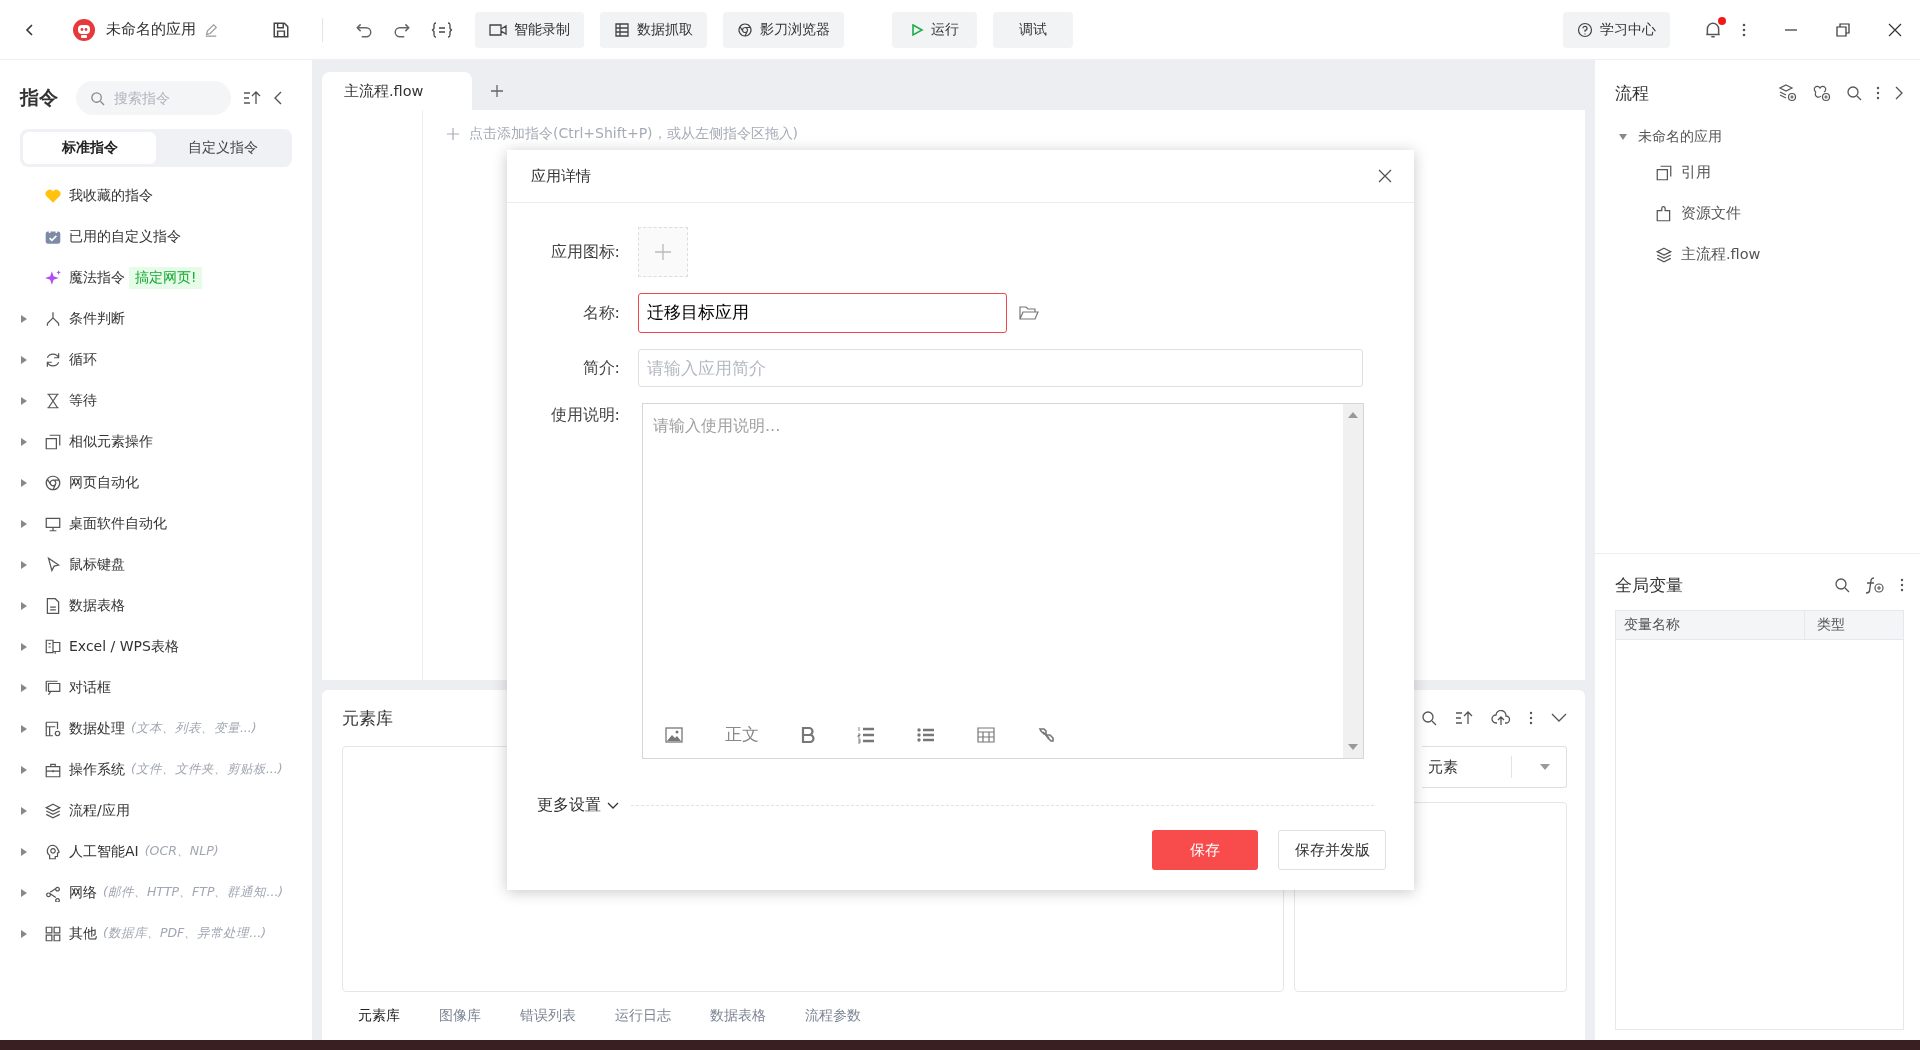  Describe the element at coordinates (1713, 29) in the screenshot. I see `notification-icon` at that location.